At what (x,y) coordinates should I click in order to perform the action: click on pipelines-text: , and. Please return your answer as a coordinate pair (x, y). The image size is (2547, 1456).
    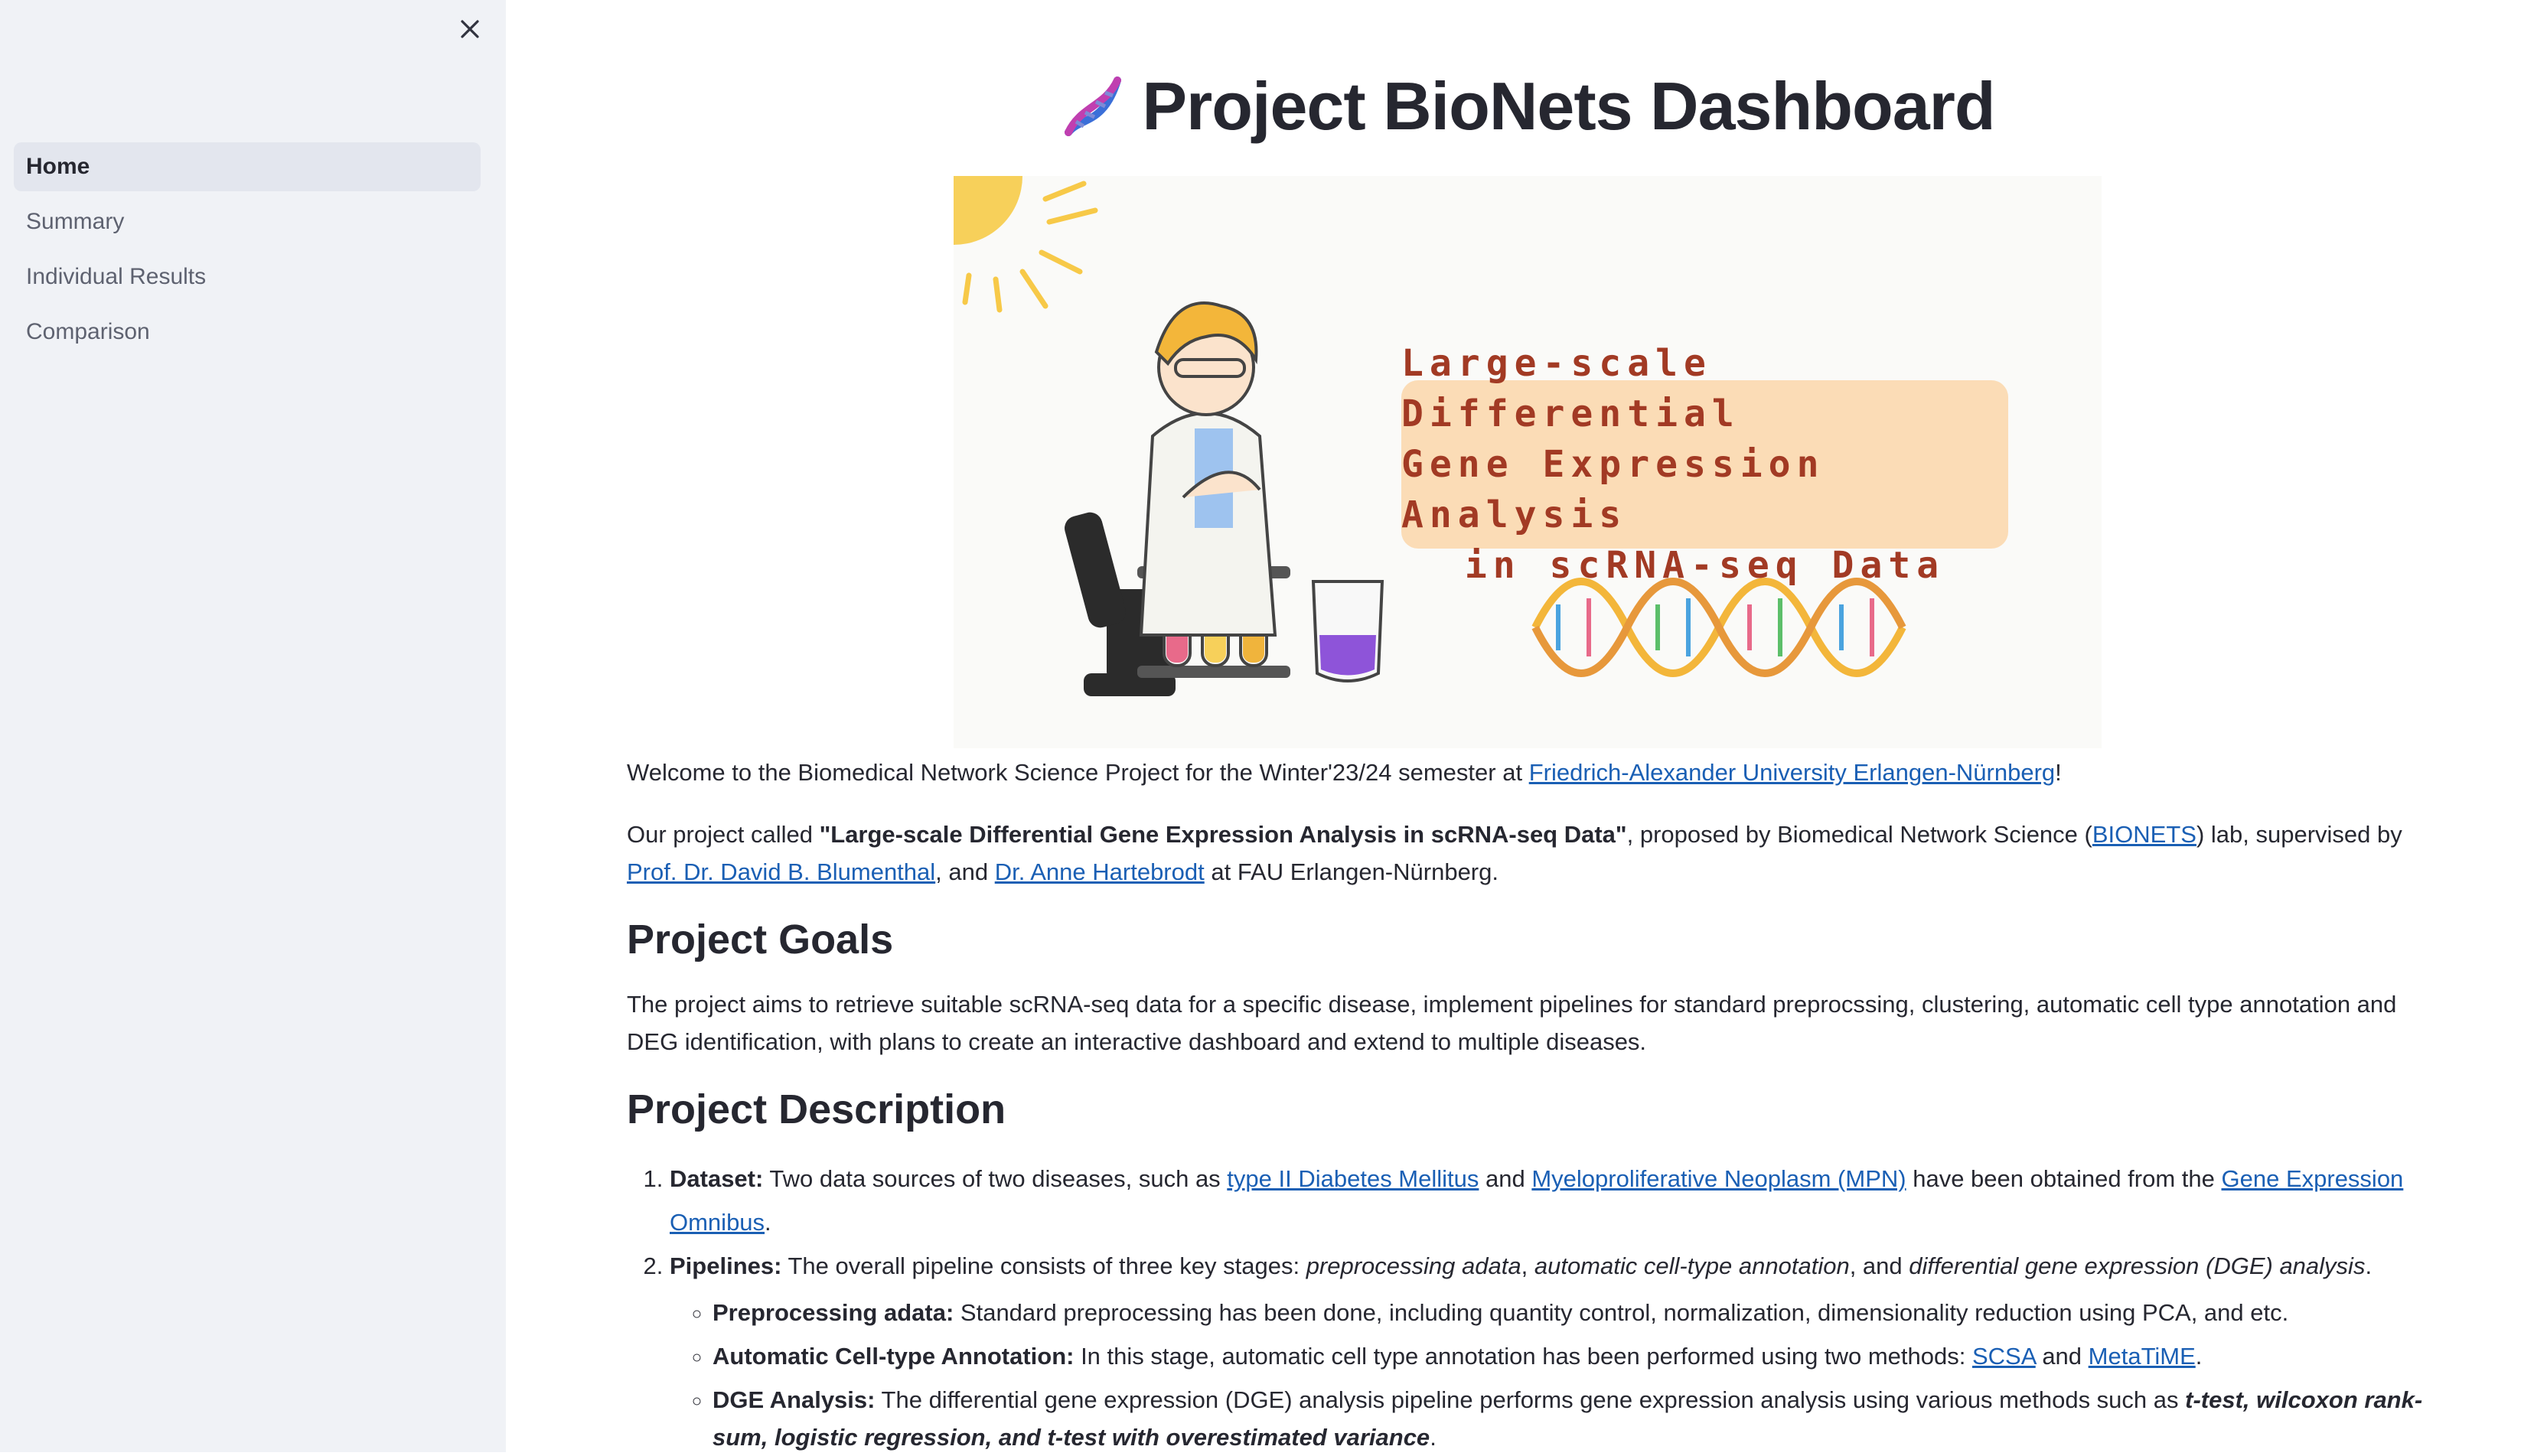
    Looking at the image, I should click on (1879, 1265).